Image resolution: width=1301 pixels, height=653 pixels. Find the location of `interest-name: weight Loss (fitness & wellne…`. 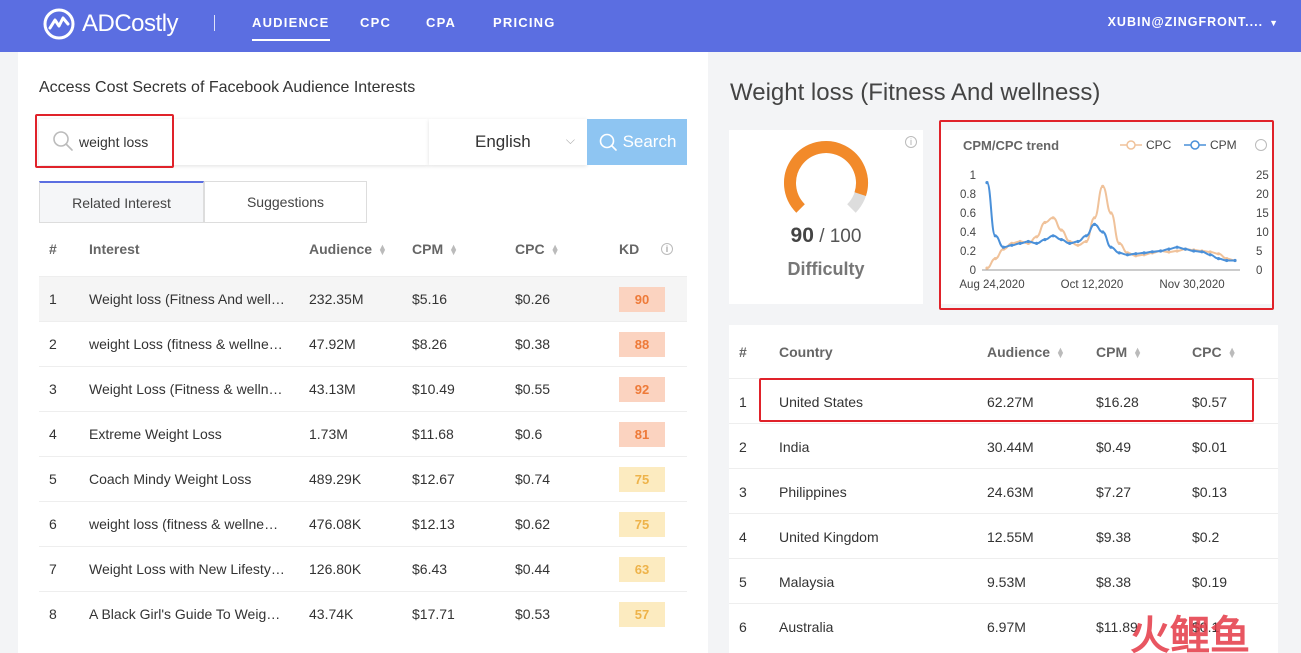

interest-name: weight Loss (fitness & wellne… is located at coordinates (186, 344).